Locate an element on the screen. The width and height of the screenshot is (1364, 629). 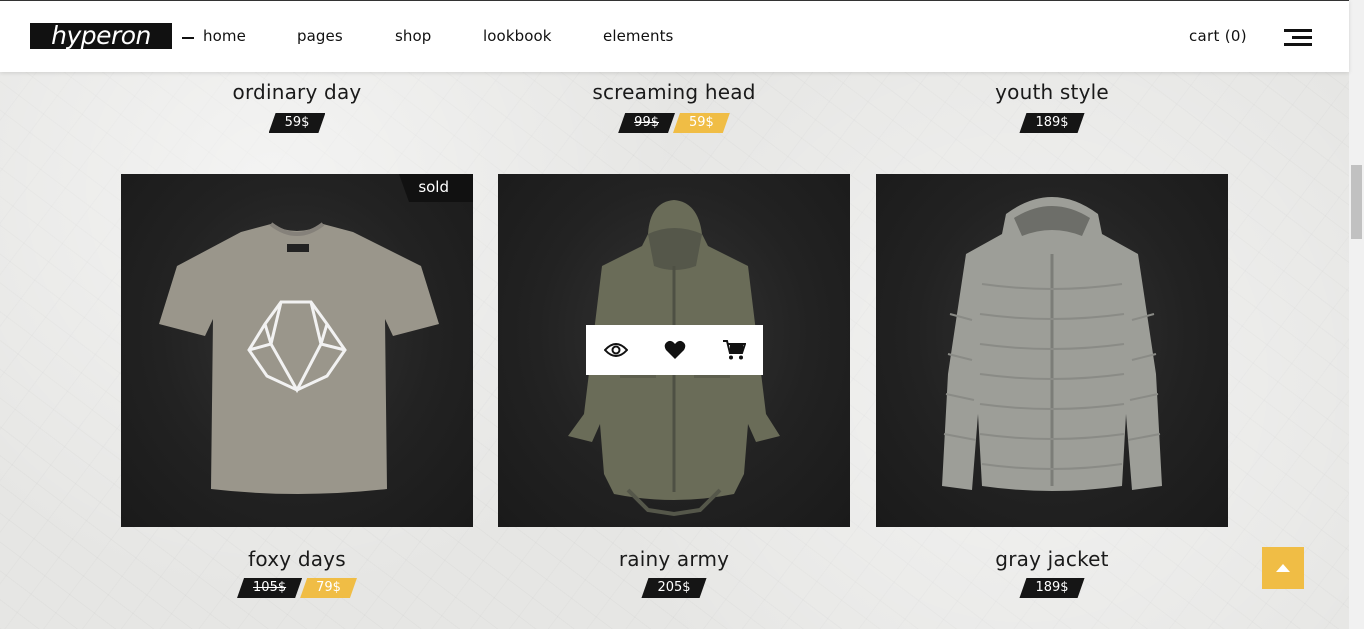
product-title: screaming head is located at coordinates (674, 92).